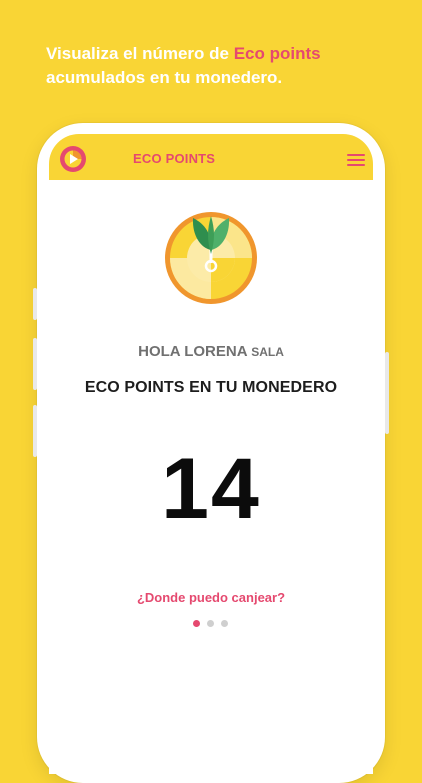  Describe the element at coordinates (35, 304) in the screenshot. I see `phone-side-button` at that location.